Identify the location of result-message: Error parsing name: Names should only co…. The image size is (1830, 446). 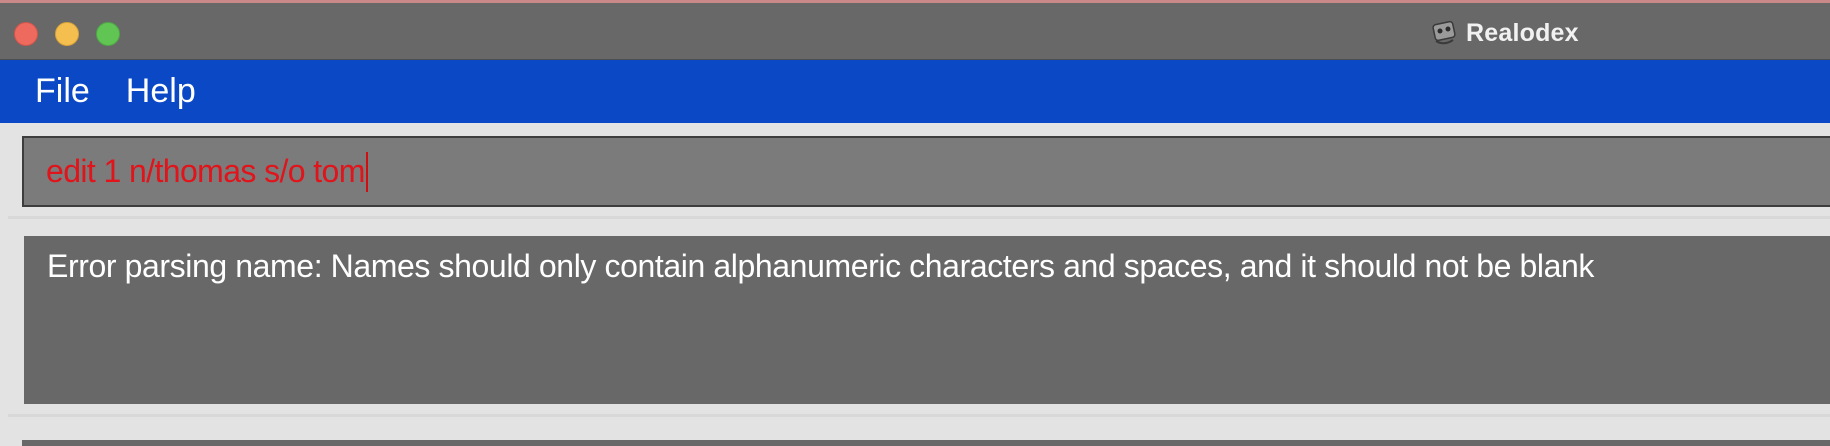
(821, 266).